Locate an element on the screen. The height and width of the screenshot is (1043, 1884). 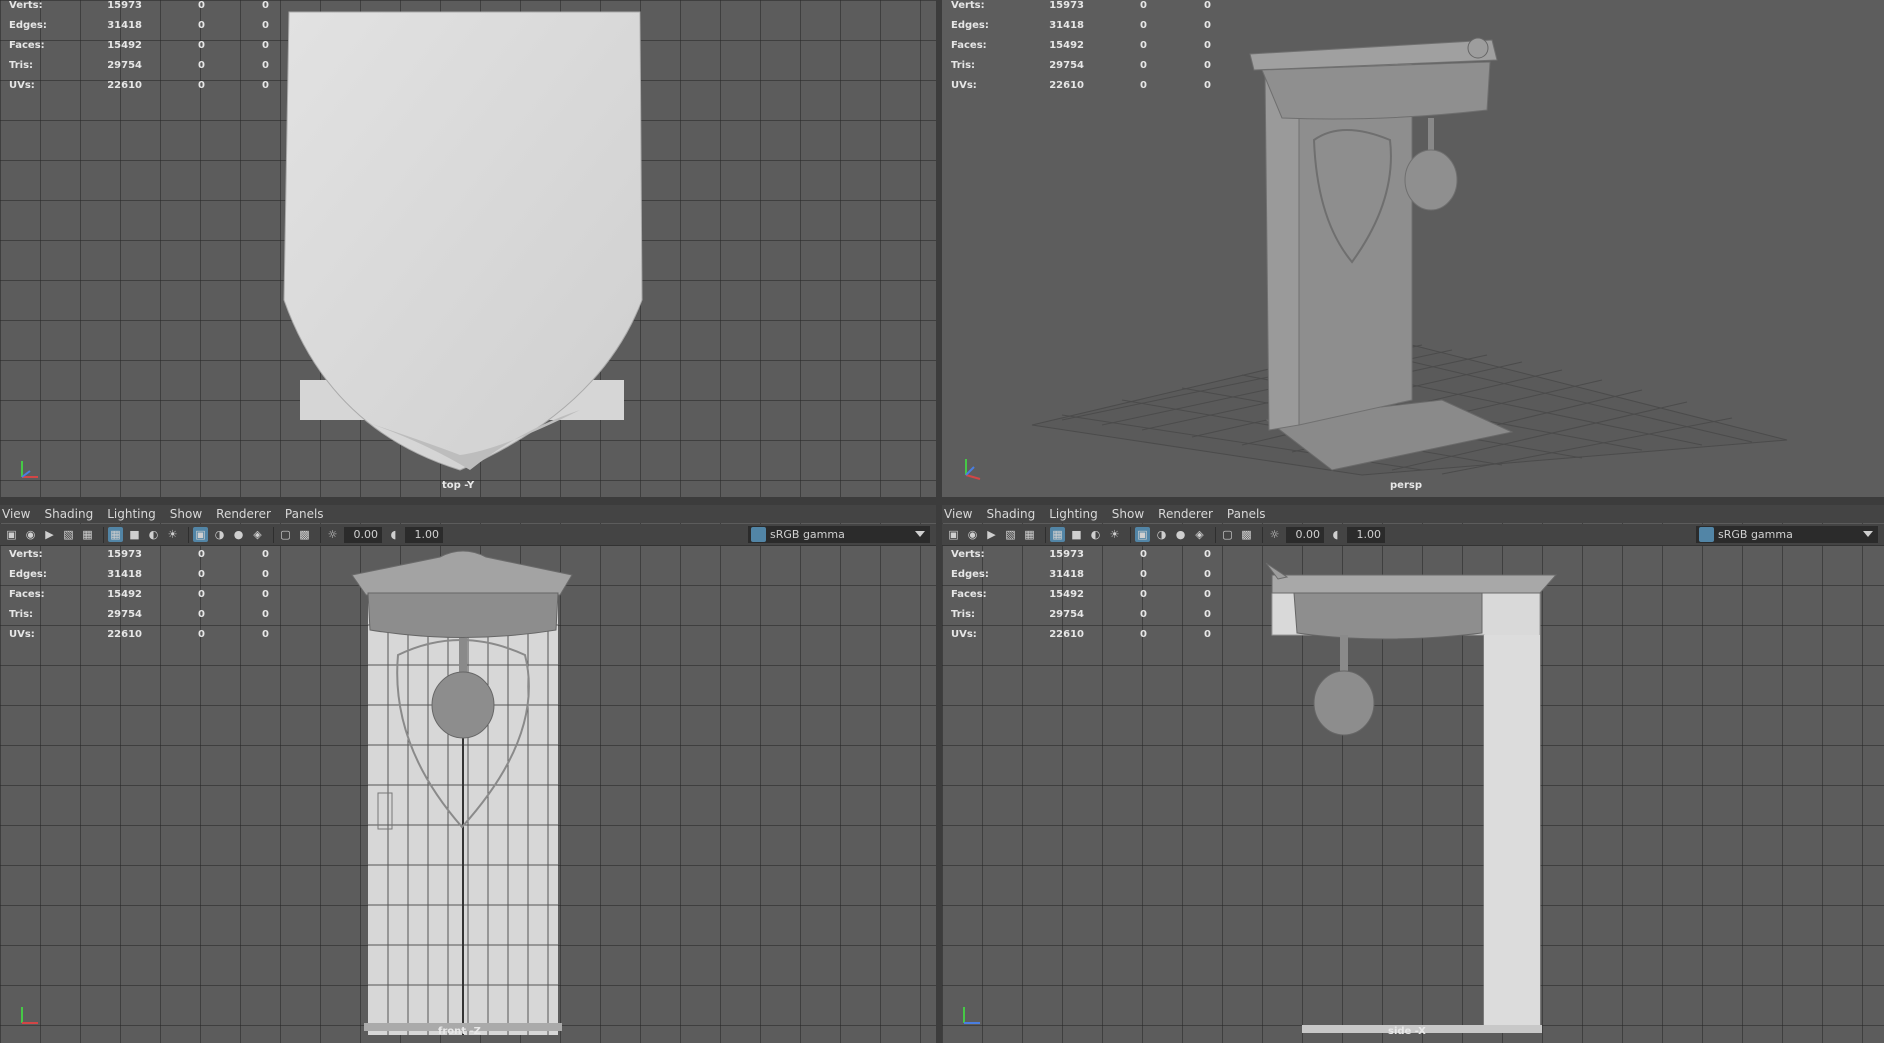
camera-label: top -Y is located at coordinates (458, 485).